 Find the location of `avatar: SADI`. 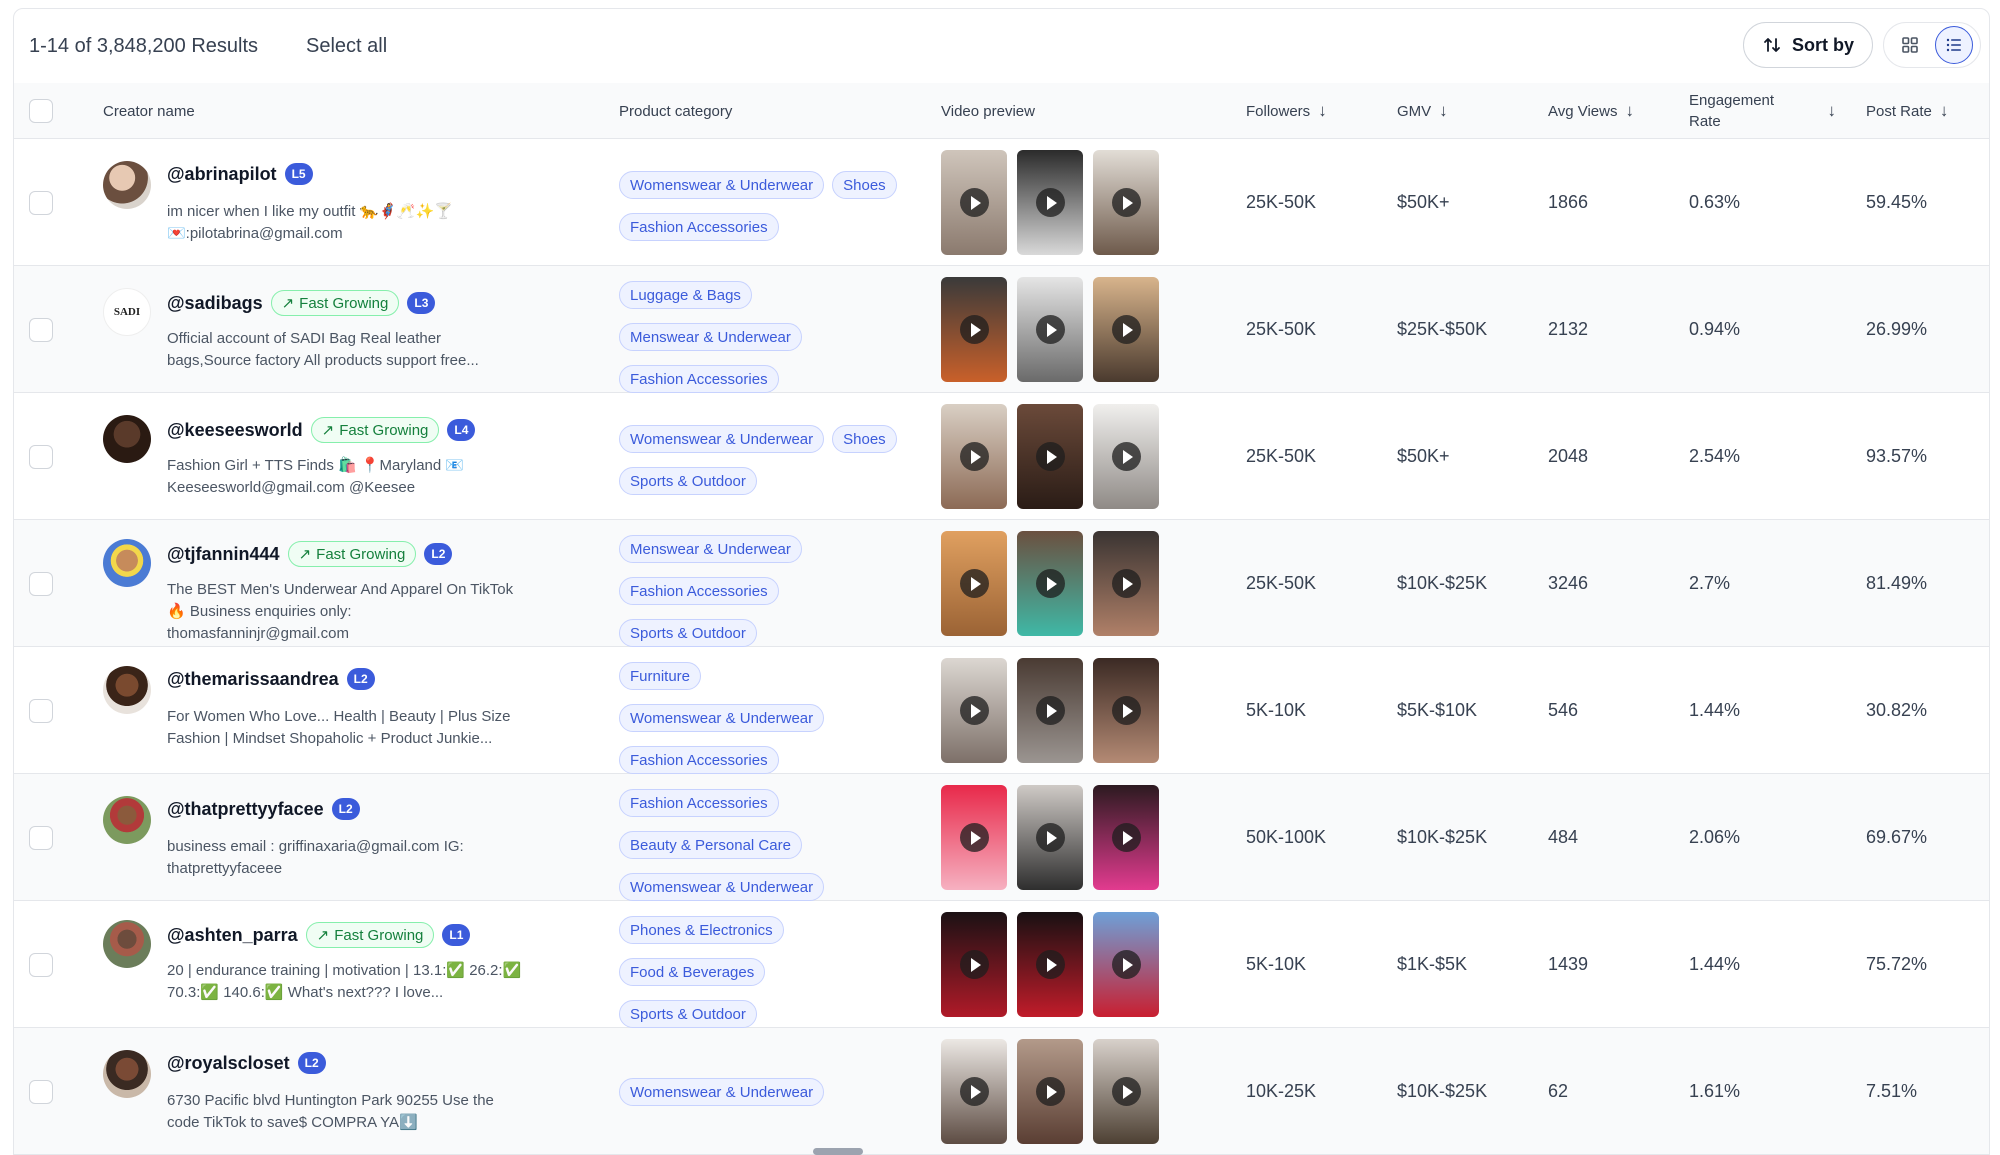

avatar: SADI is located at coordinates (127, 312).